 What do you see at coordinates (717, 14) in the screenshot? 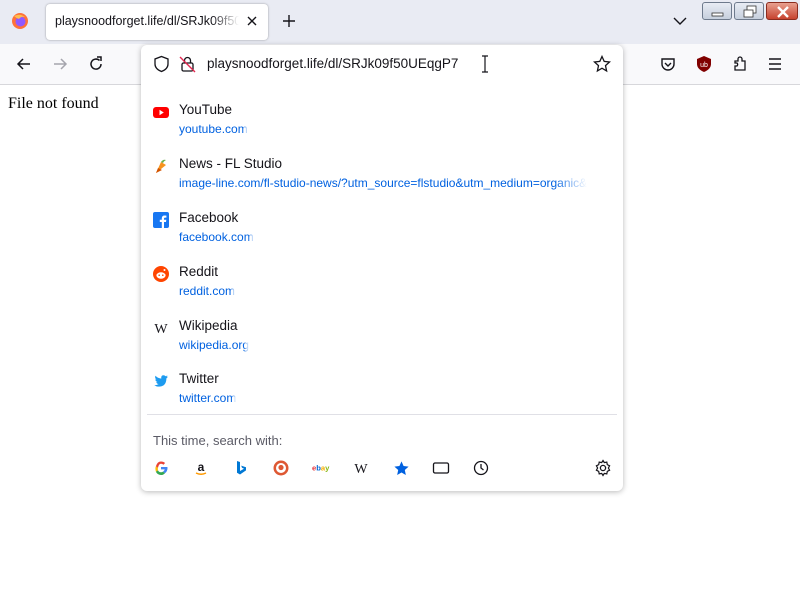
I see `minimize-icon` at bounding box center [717, 14].